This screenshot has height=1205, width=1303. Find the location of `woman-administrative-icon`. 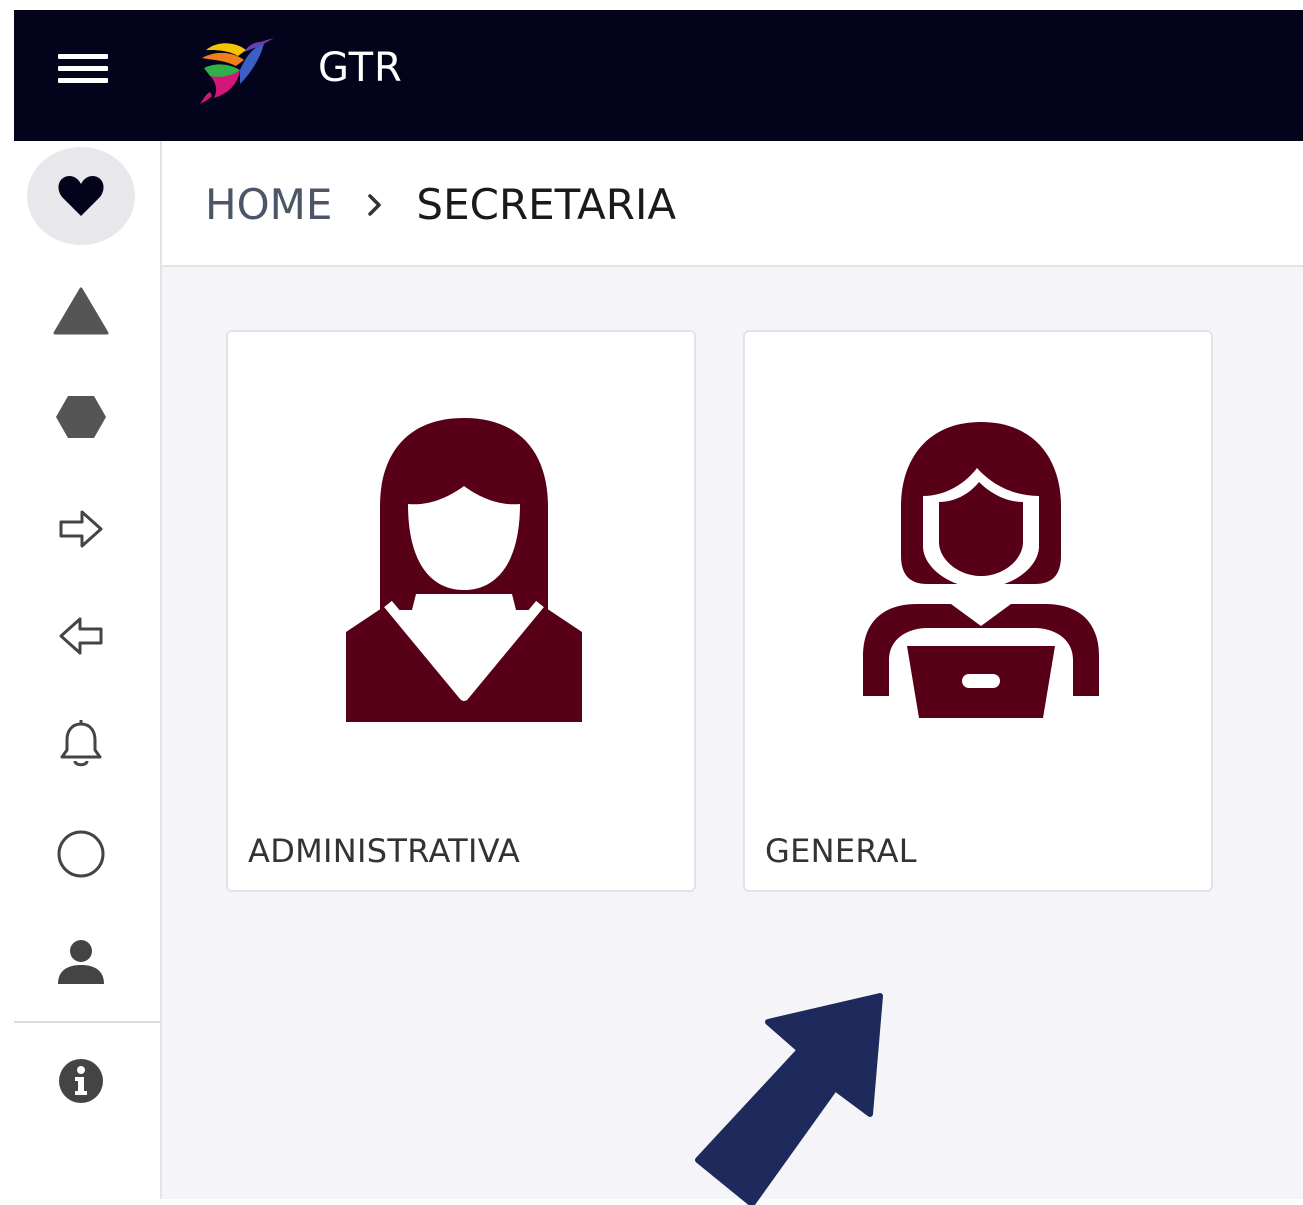

woman-administrative-icon is located at coordinates (464, 570).